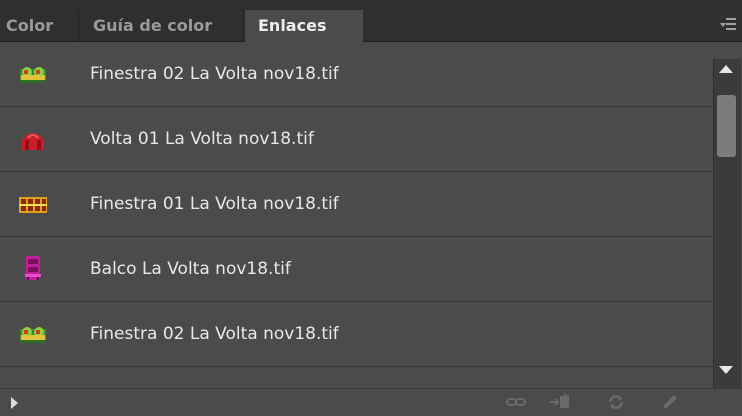 Image resolution: width=742 pixels, height=416 pixels. I want to click on list-item: Finestra 01 La Volta nov18.tif, so click(356, 204).